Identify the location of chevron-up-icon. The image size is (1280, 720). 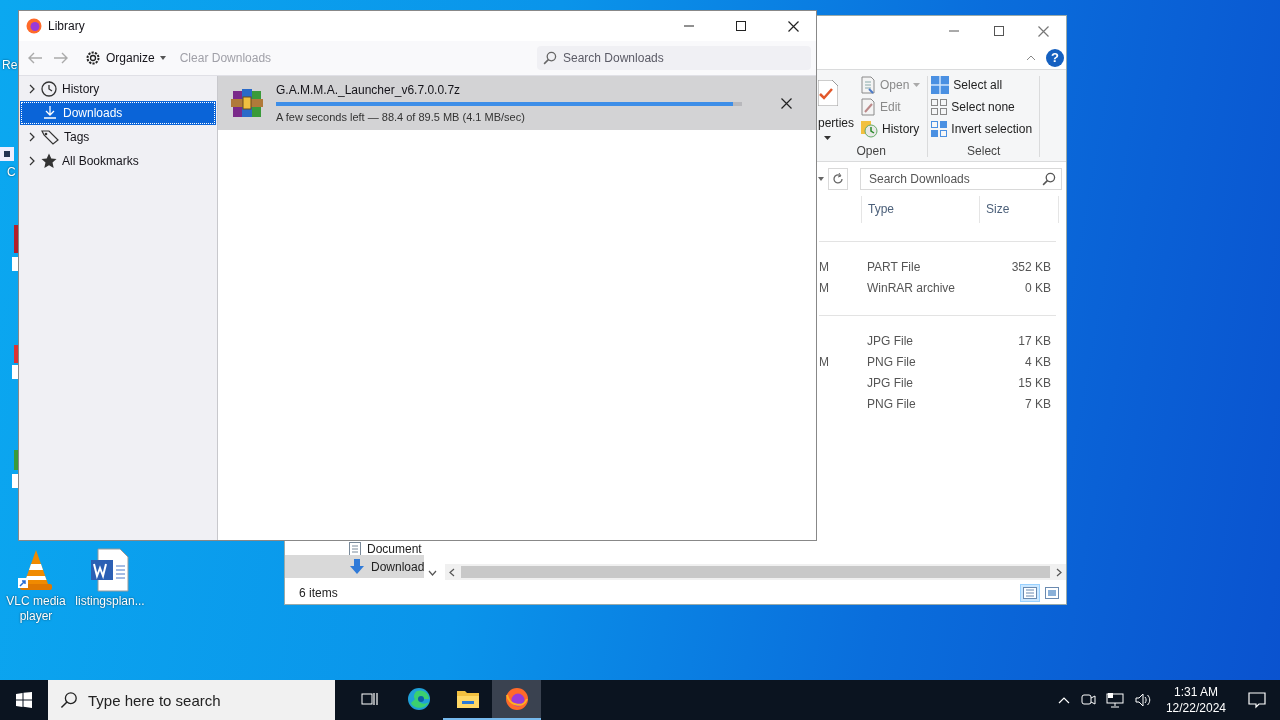
(1063, 700).